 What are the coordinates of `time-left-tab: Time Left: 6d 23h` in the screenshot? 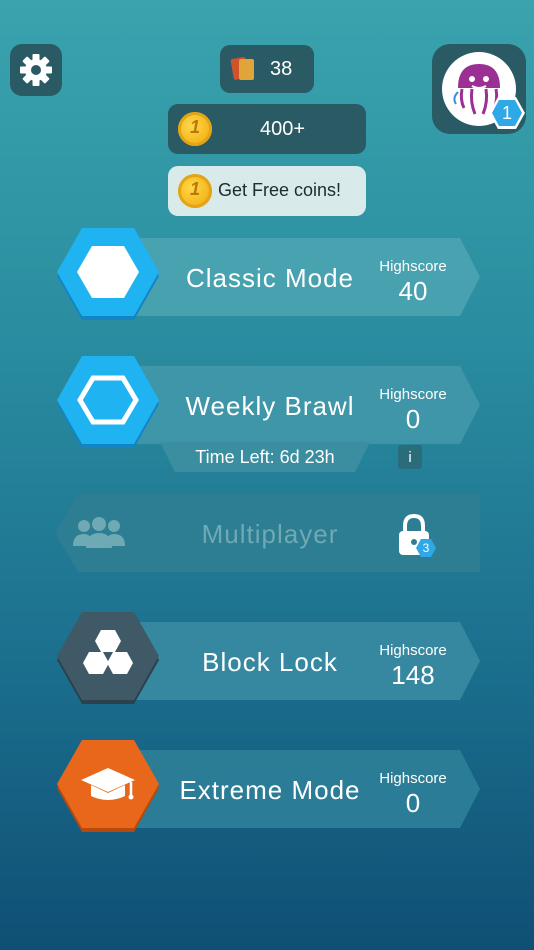 It's located at (265, 457).